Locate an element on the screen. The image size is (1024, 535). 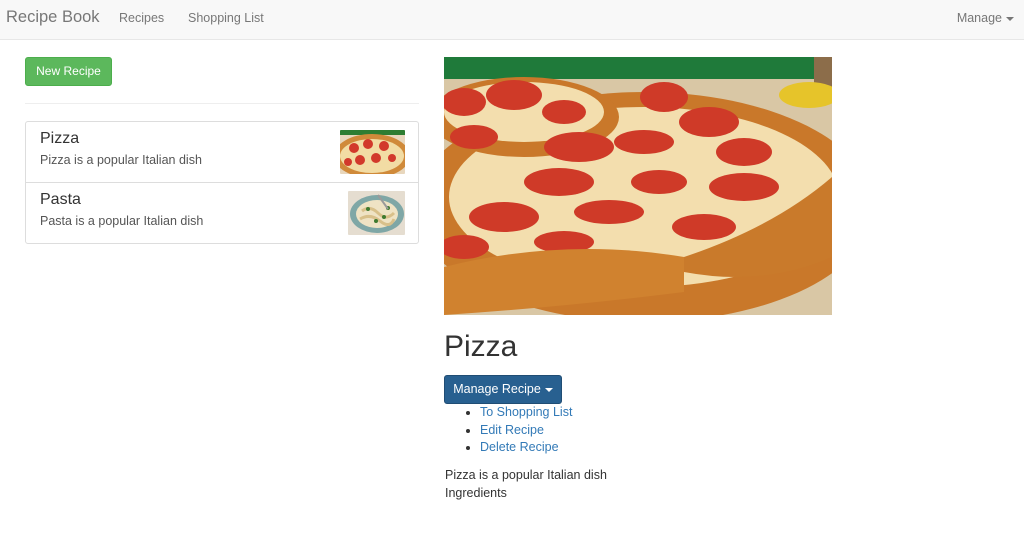
pizza-thumbnail is located at coordinates (372, 152).